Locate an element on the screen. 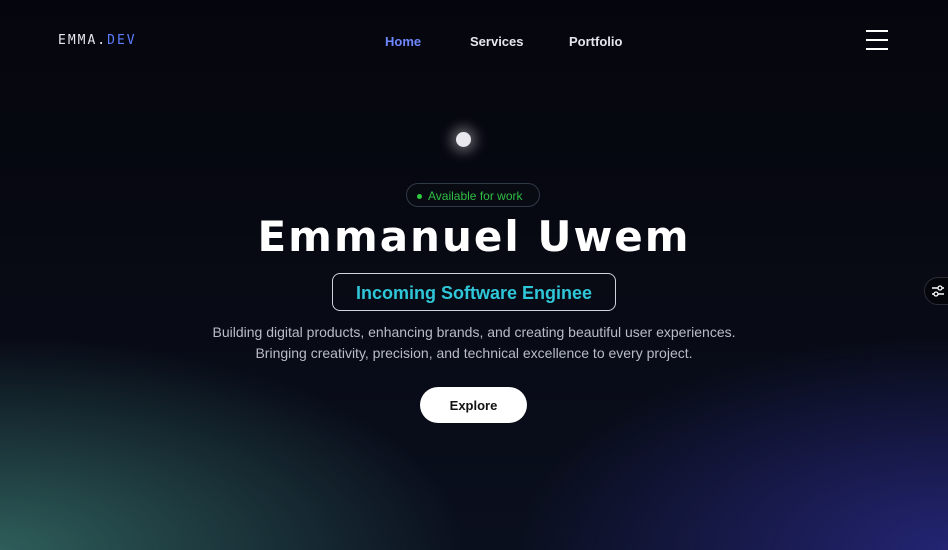  logo-accent-text: DEV is located at coordinates (122, 40).